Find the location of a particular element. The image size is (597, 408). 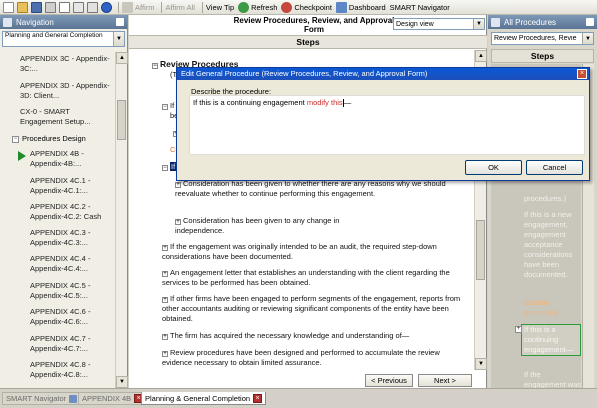

previous-button: < Previous is located at coordinates (389, 380).